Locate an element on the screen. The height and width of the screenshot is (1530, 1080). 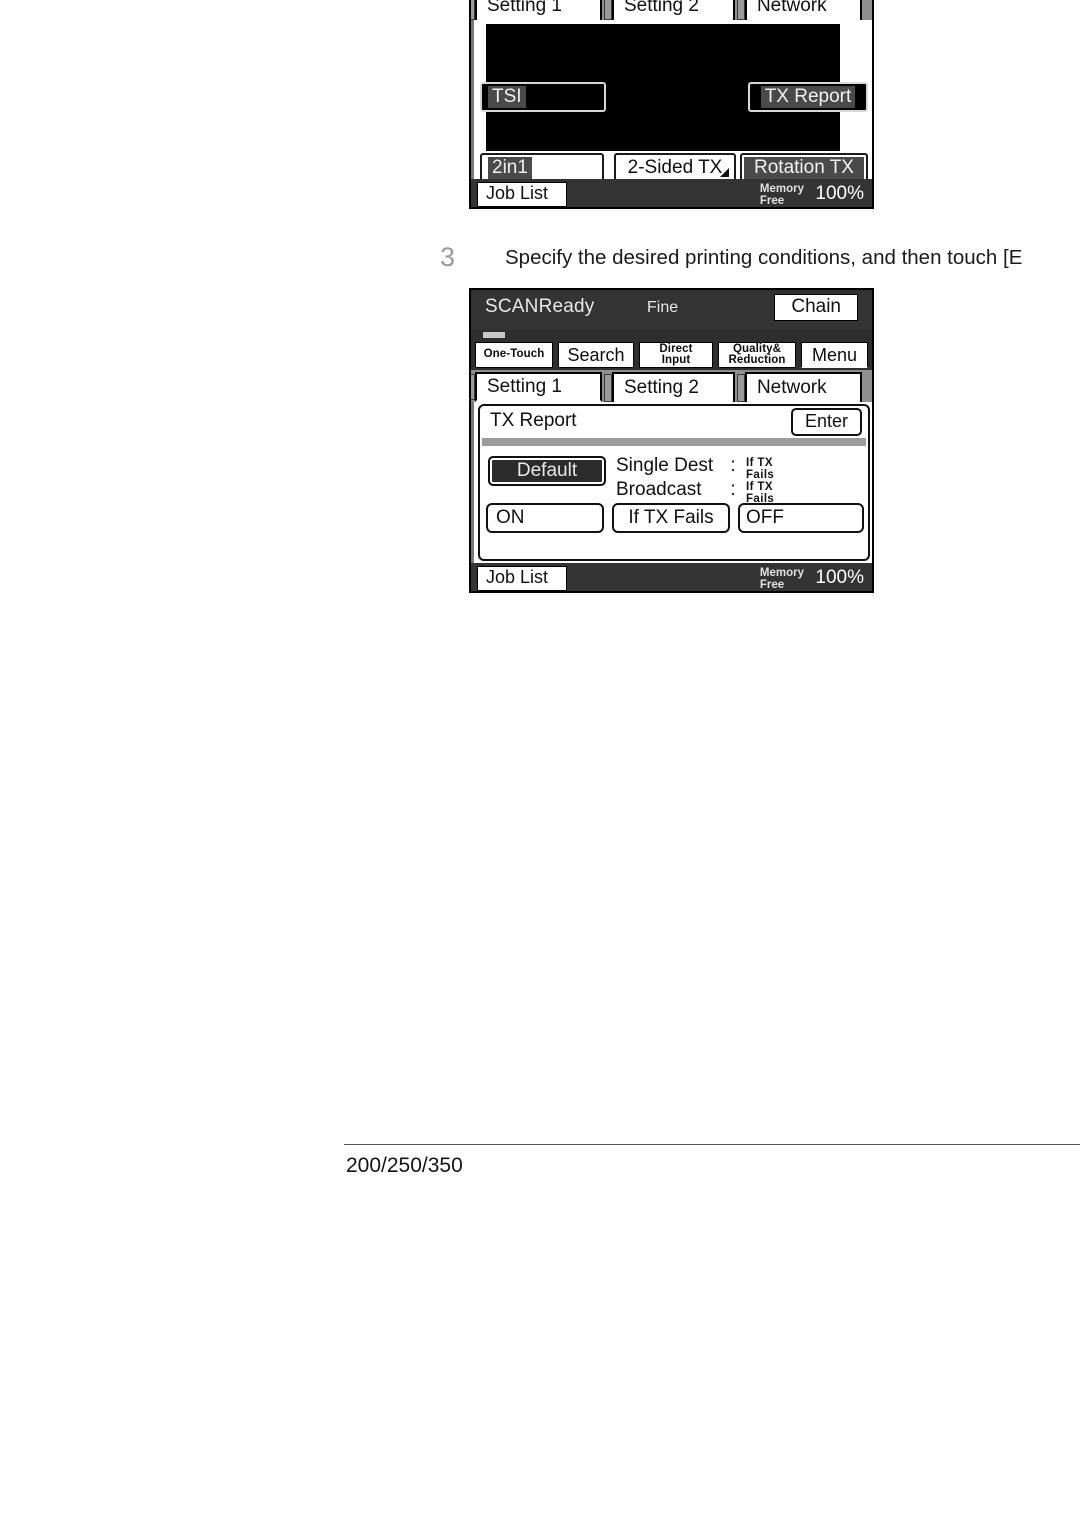
panel2-job-list-label: Job List is located at coordinates (517, 577).